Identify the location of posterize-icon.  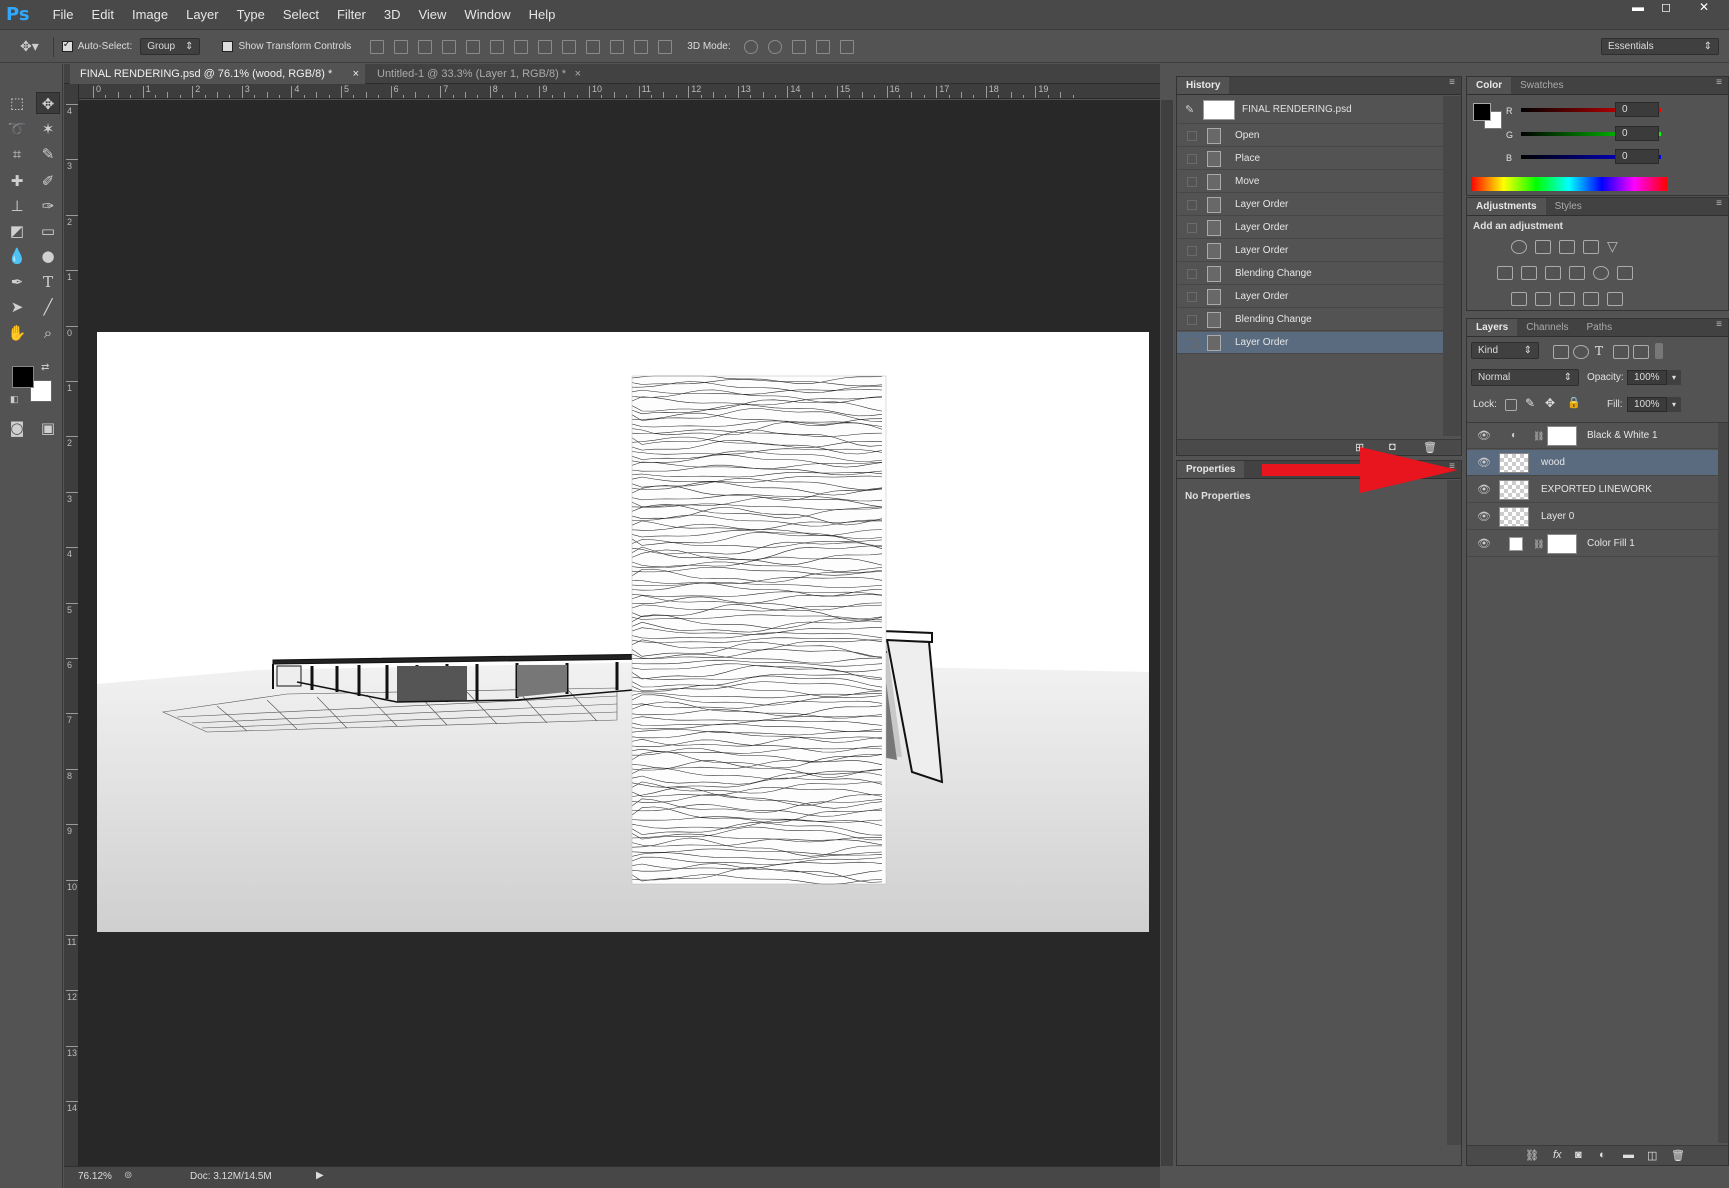
(1543, 299).